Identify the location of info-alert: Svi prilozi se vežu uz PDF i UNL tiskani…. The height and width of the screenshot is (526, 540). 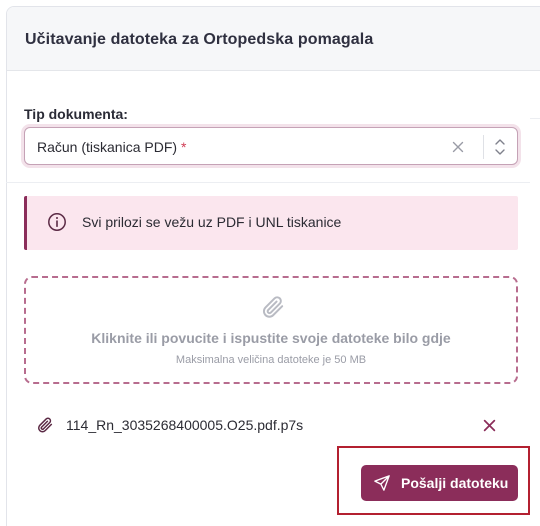
(271, 223).